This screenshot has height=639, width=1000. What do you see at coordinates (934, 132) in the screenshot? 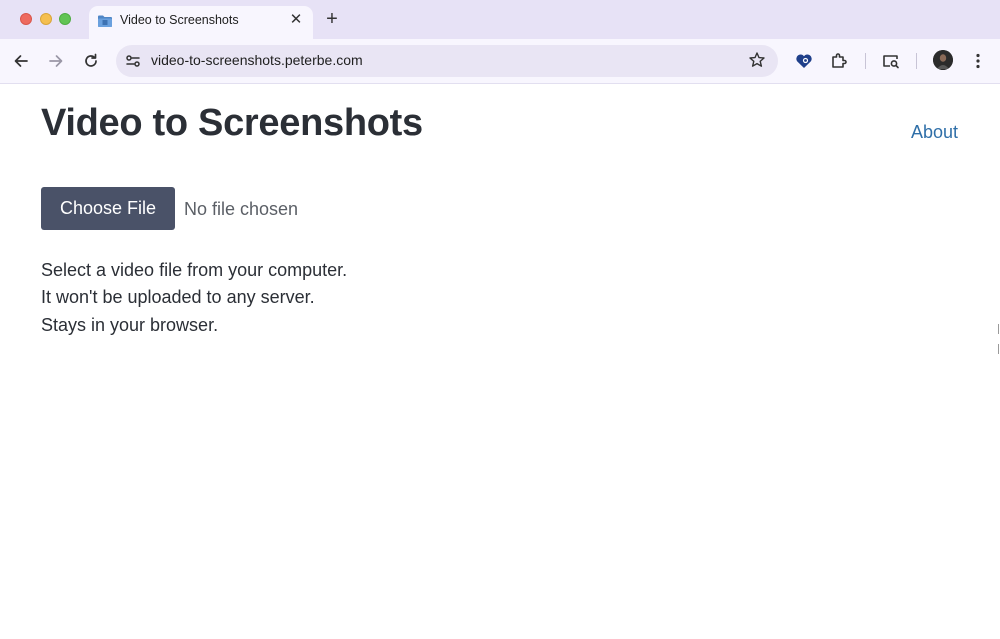
I see `about-link: About` at bounding box center [934, 132].